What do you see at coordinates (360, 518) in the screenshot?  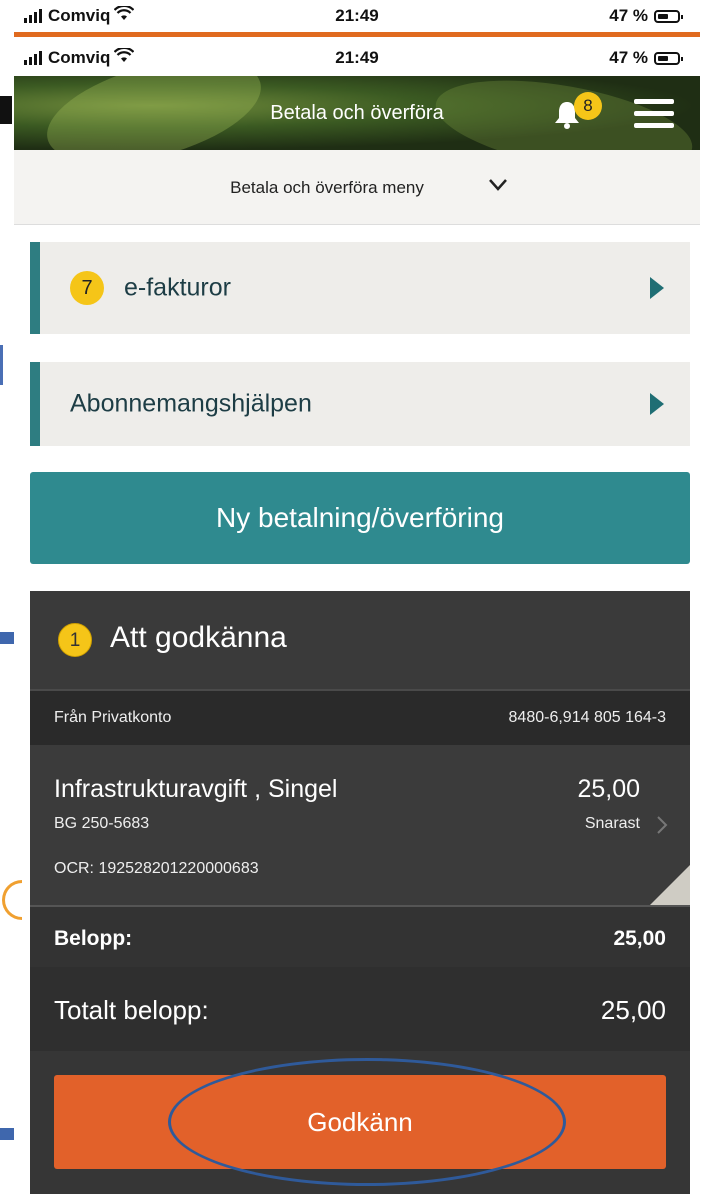 I see `new-payment-button: Ny betalning/överföring` at bounding box center [360, 518].